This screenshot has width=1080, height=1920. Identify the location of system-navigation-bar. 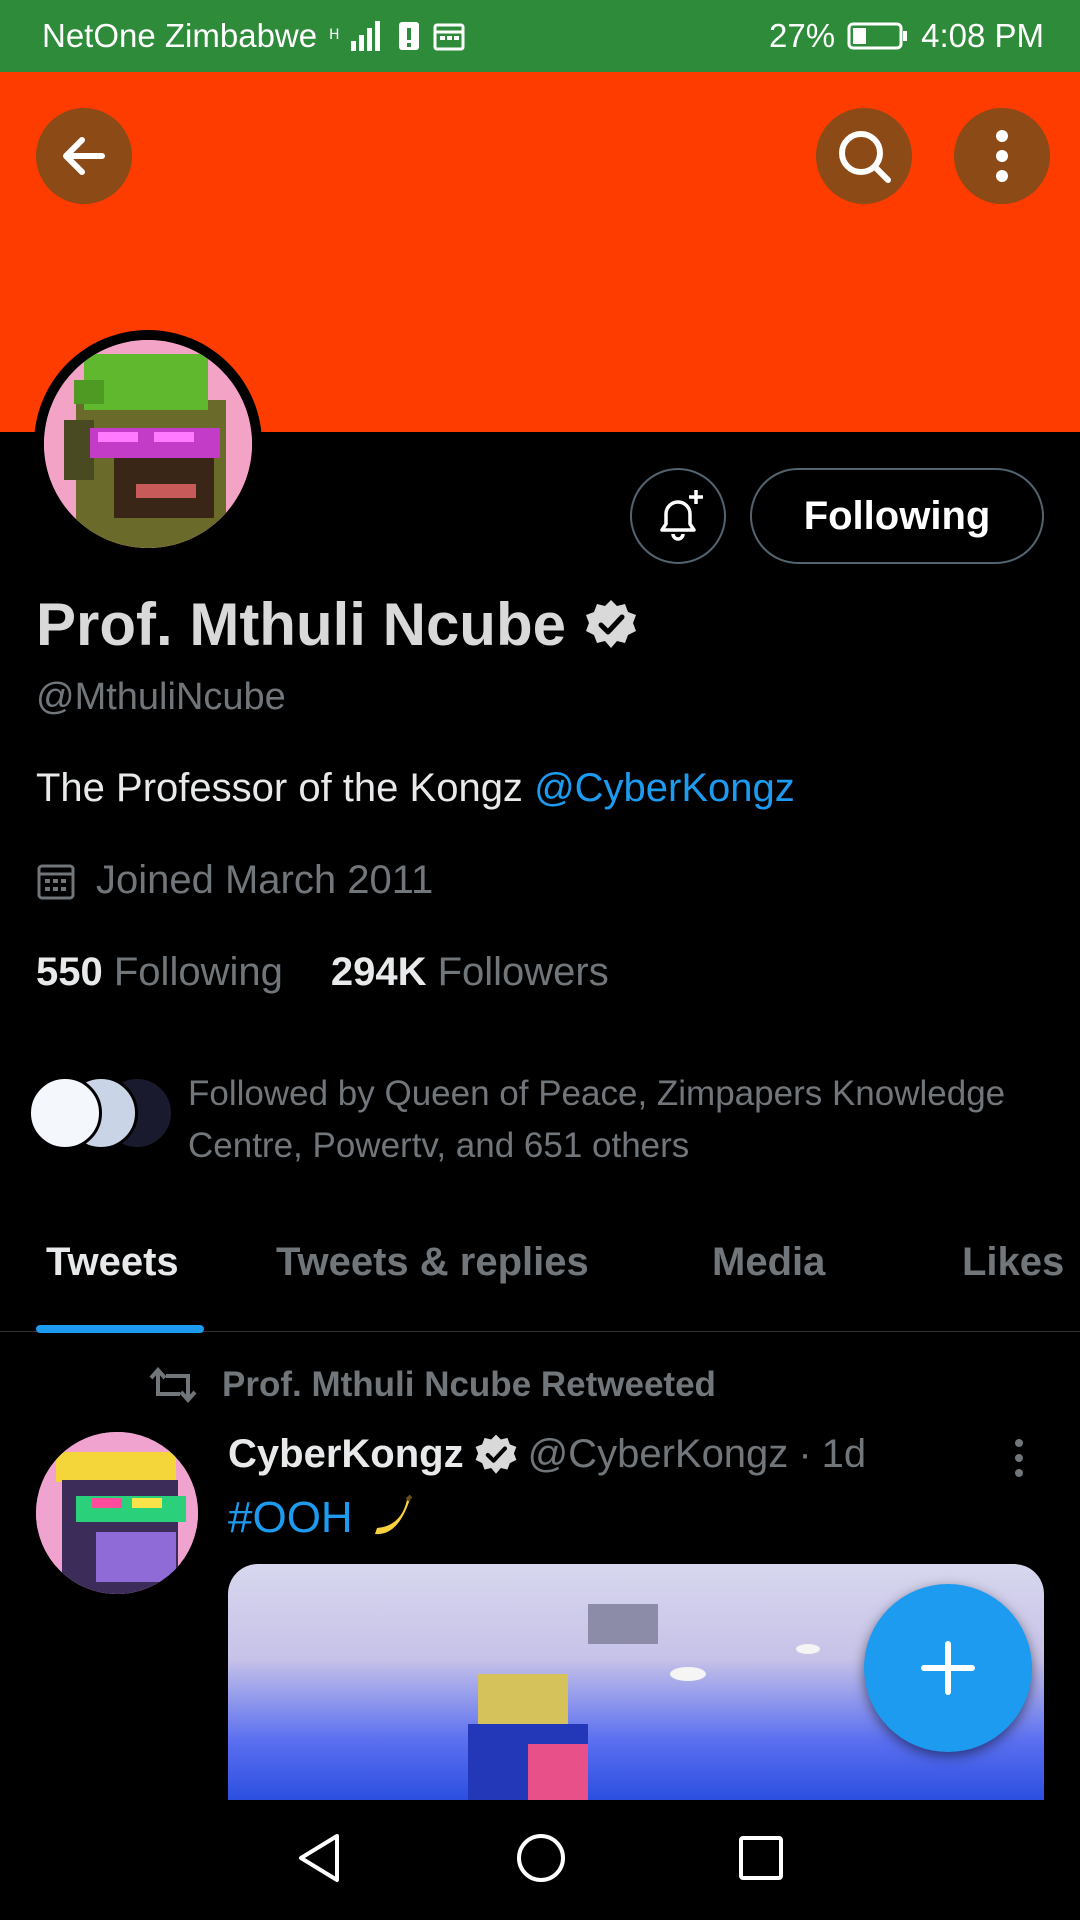
(540, 1860).